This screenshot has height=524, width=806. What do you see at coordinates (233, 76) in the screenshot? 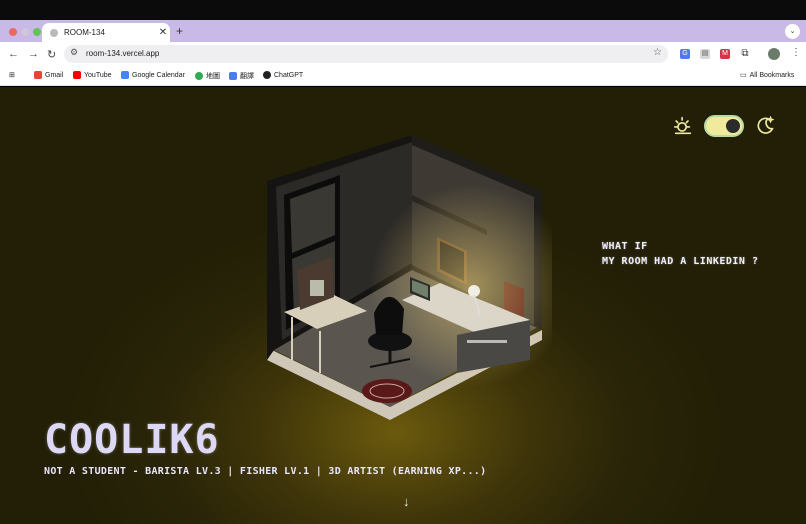
I see `translate-icon` at bounding box center [233, 76].